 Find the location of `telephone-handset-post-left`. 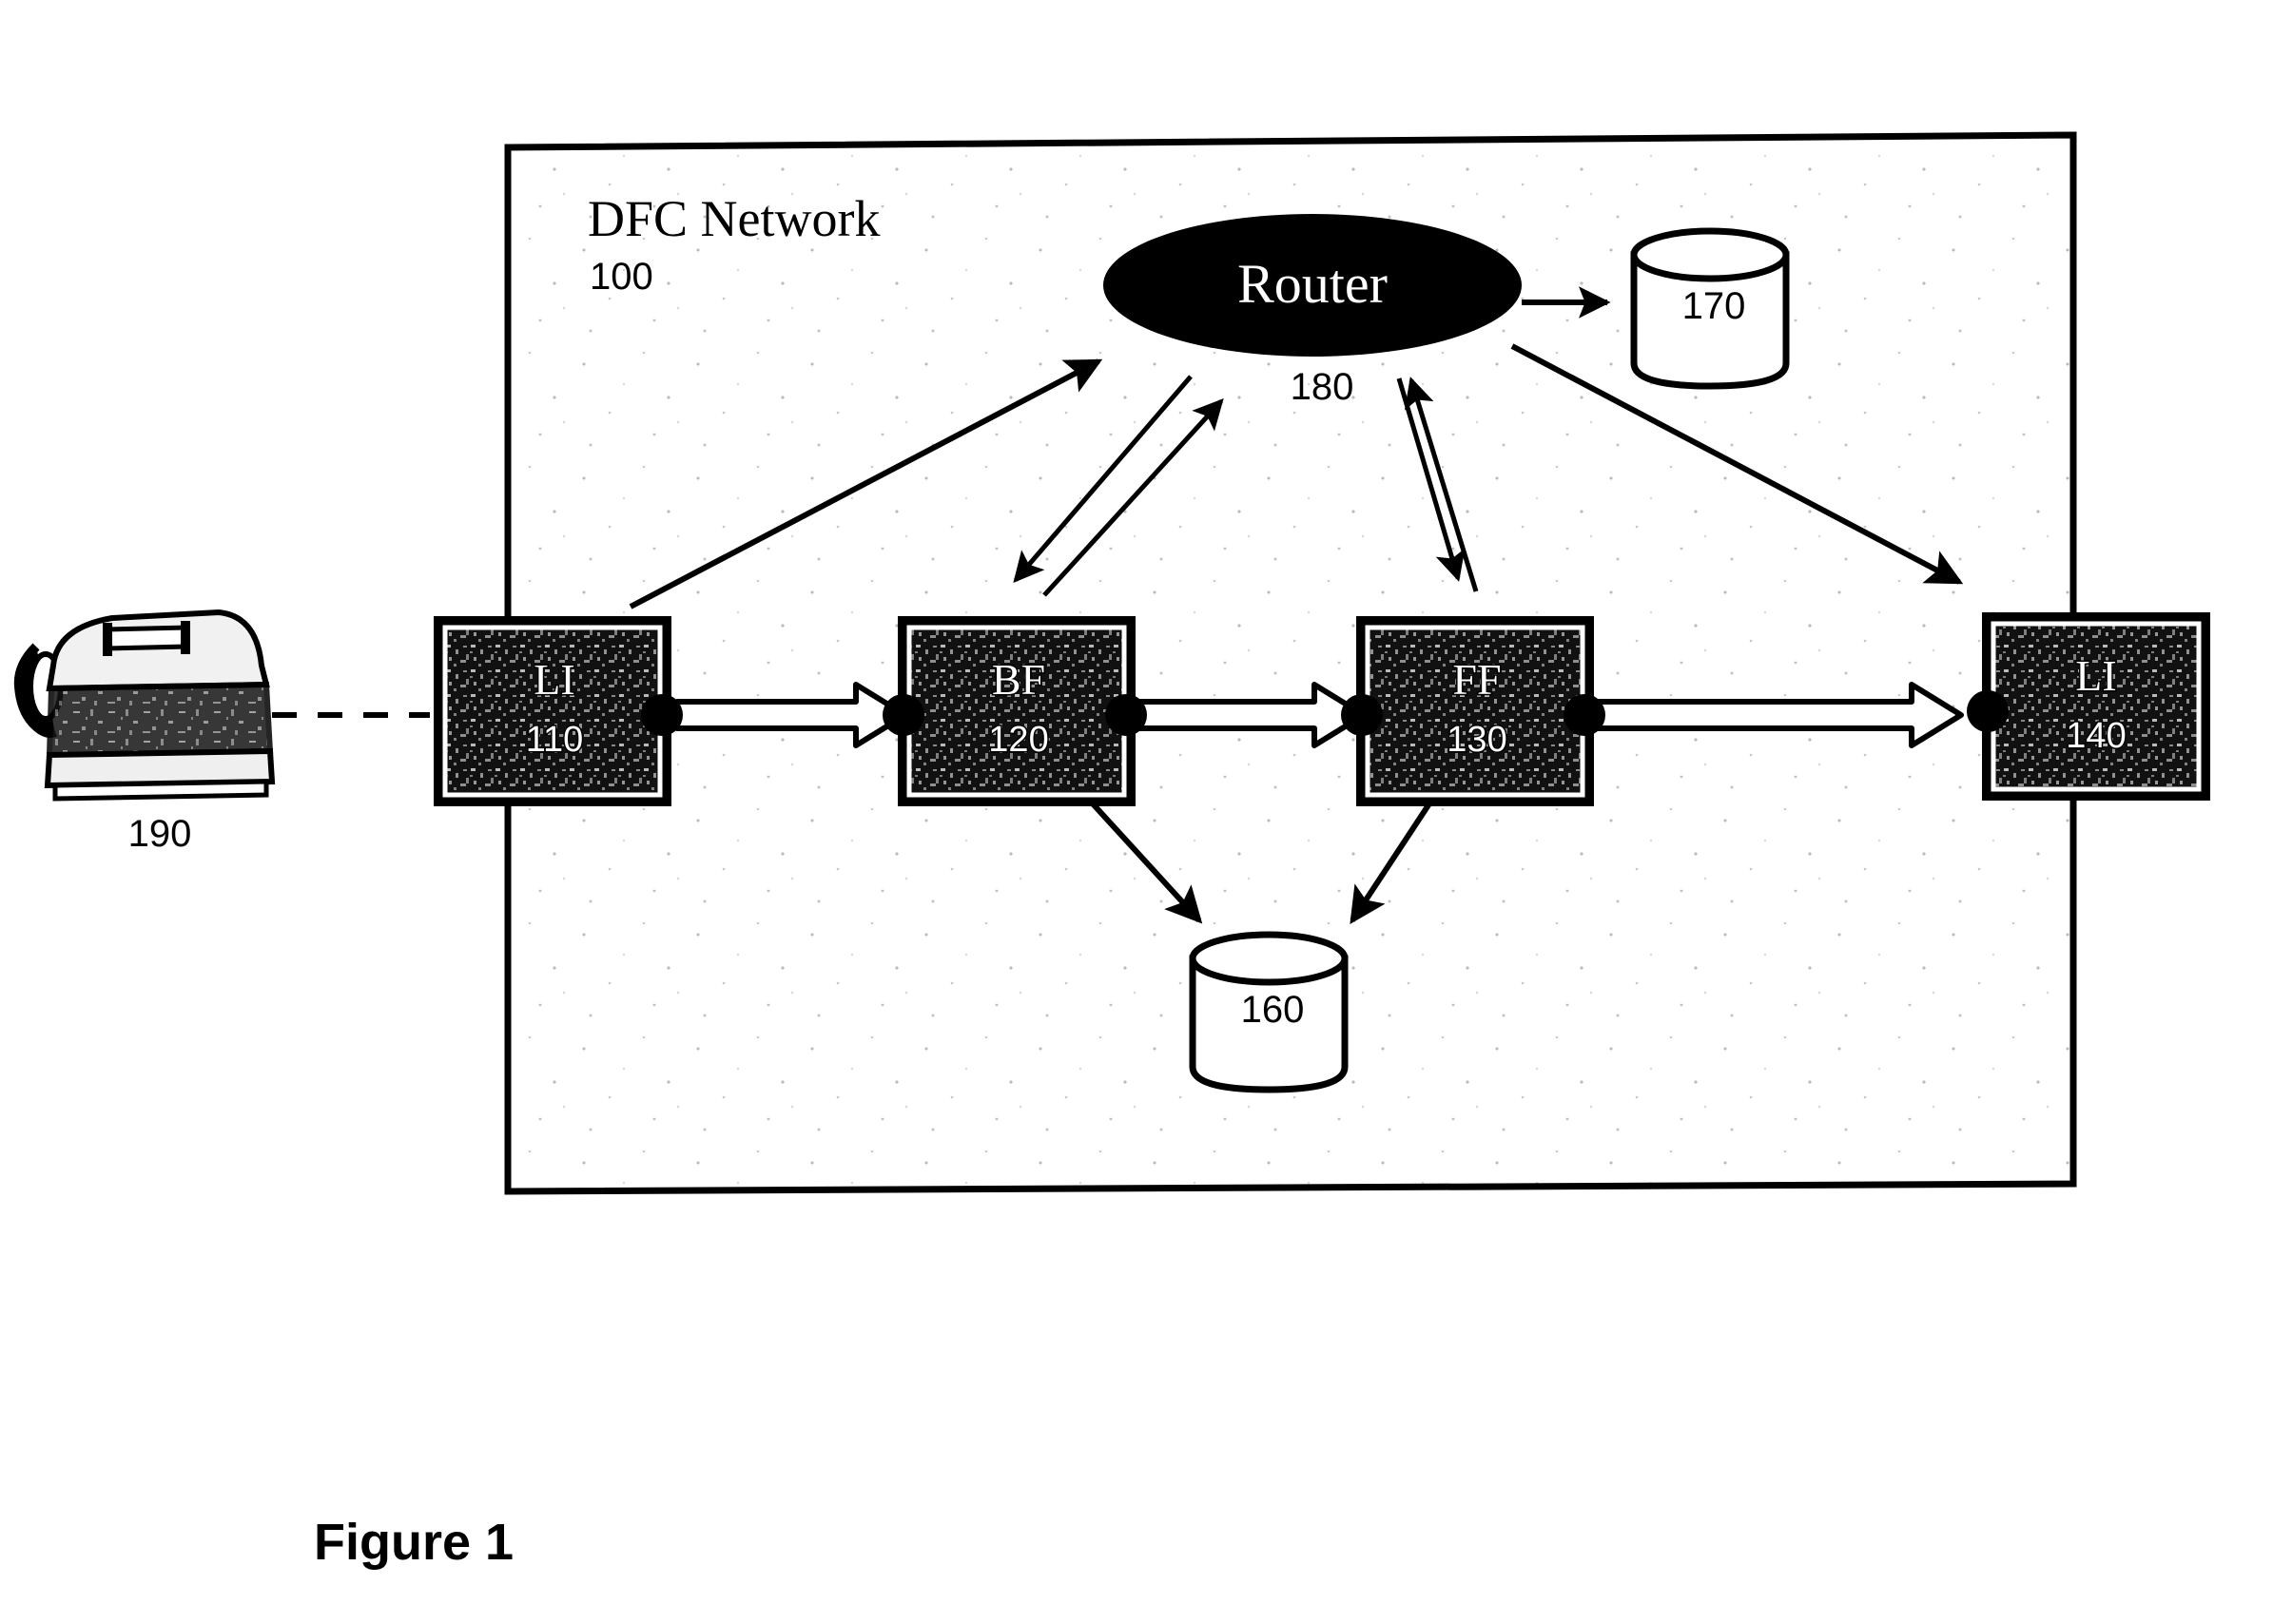

telephone-handset-post-left is located at coordinates (108, 639).